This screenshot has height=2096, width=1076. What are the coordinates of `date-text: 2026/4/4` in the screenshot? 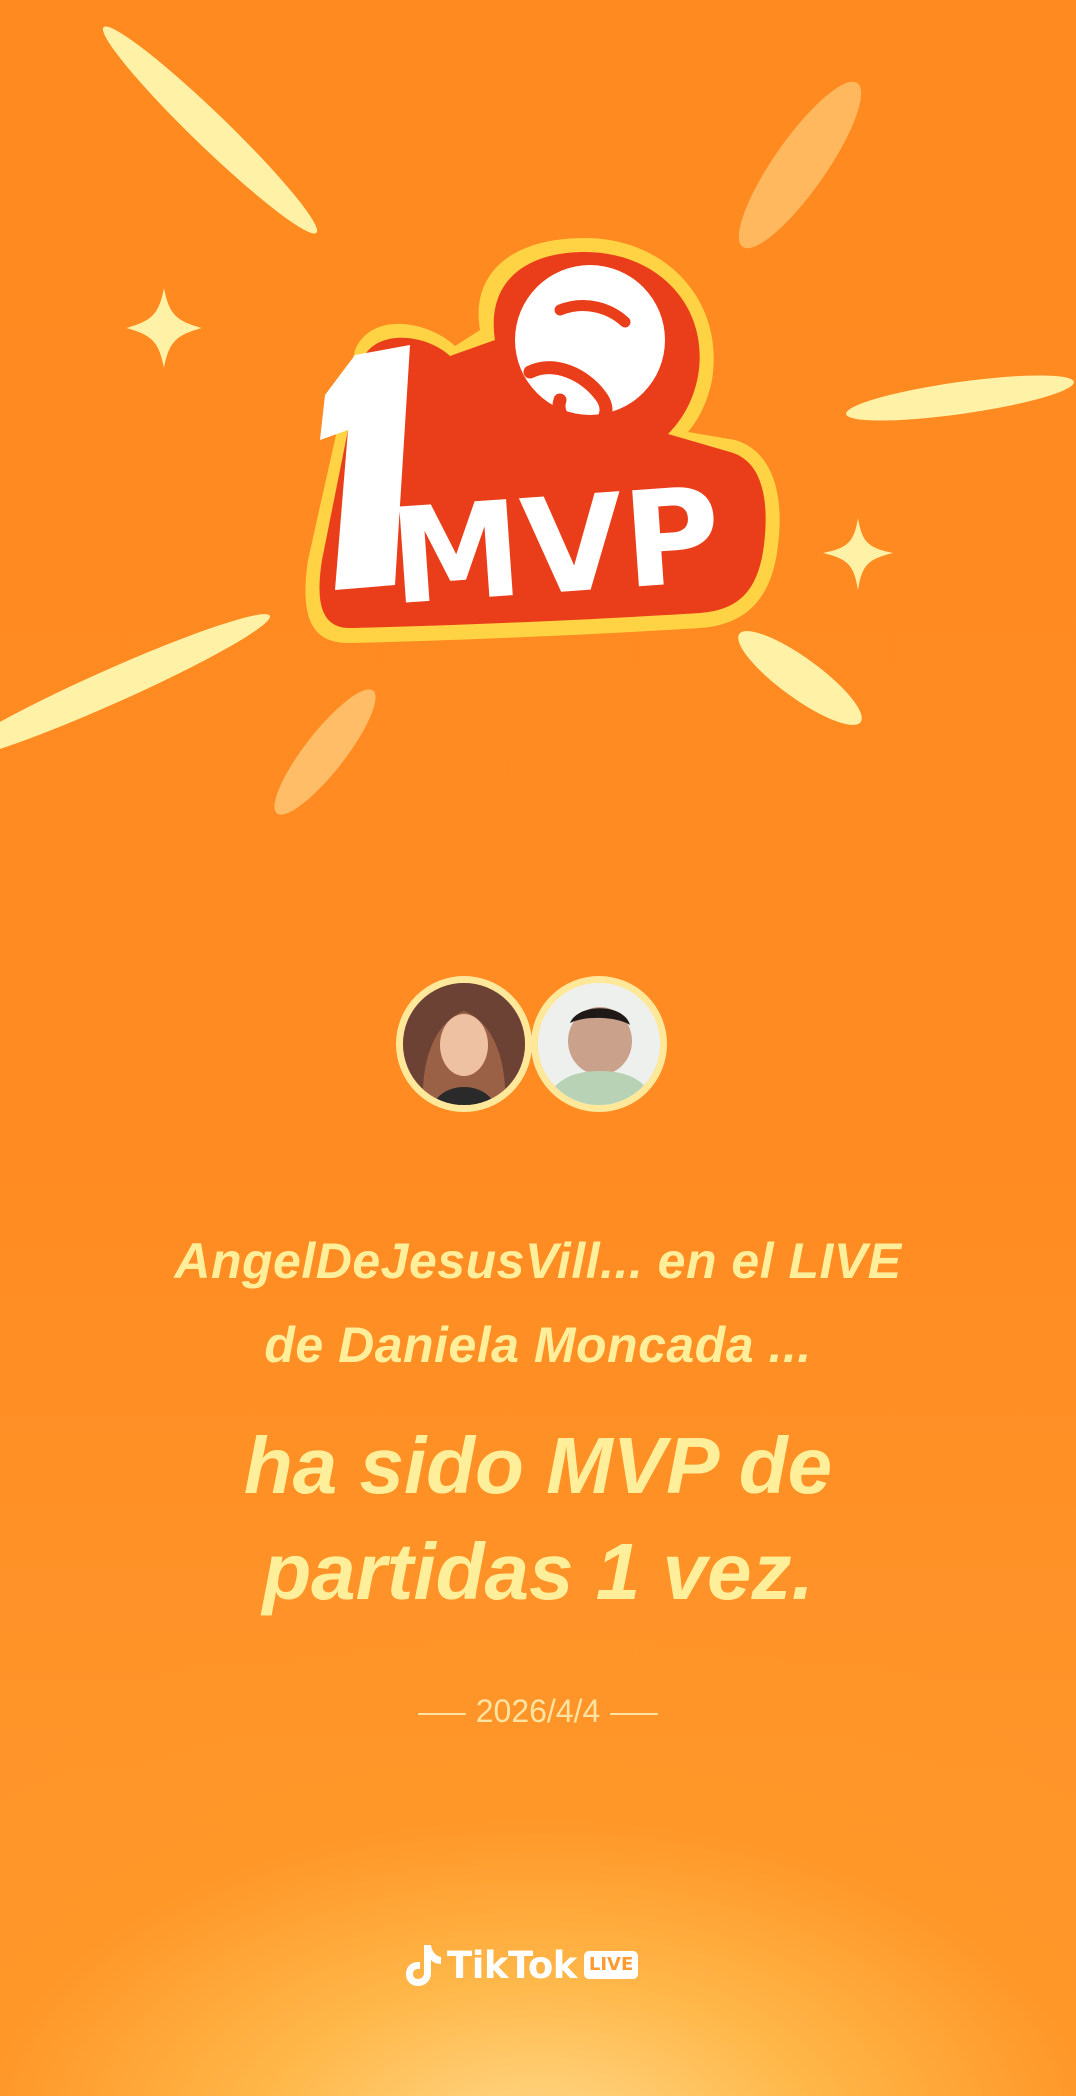 It's located at (538, 1711).